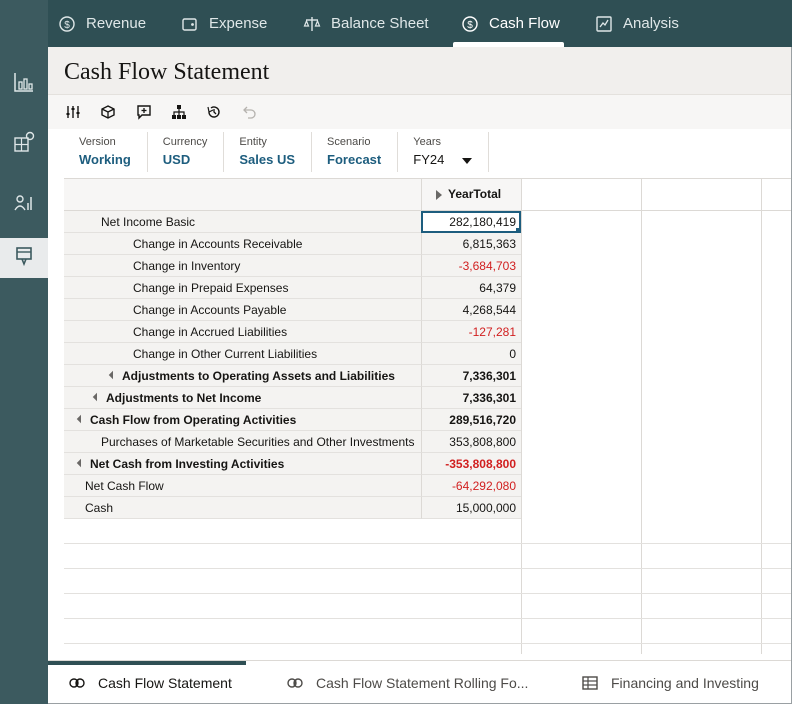  Describe the element at coordinates (179, 112) in the screenshot. I see `hierarchy-icon` at that location.